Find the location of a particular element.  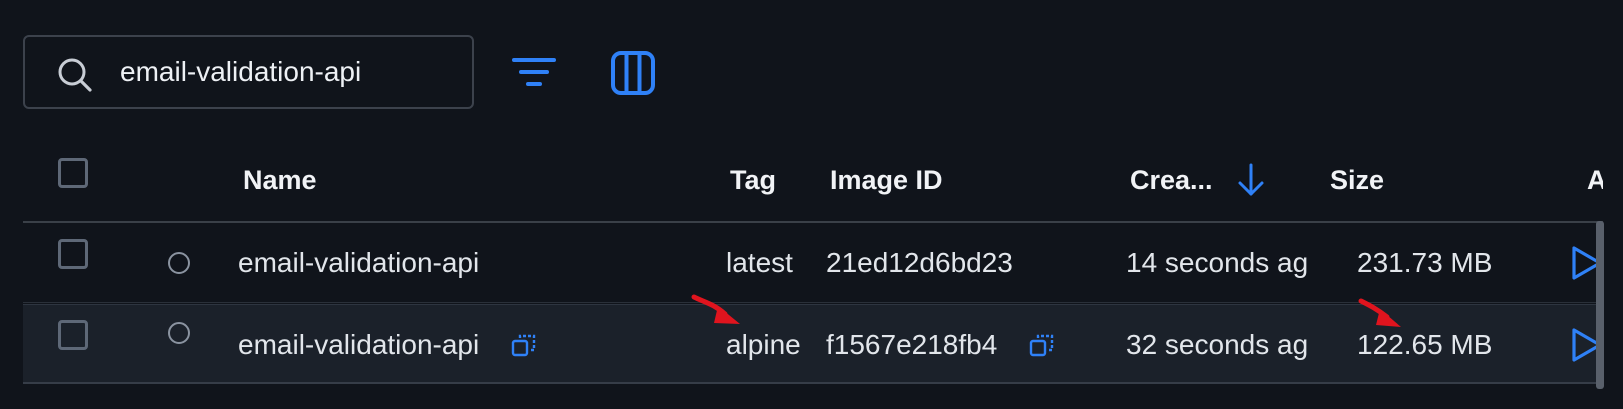

select-all-checkbox is located at coordinates (73, 173).